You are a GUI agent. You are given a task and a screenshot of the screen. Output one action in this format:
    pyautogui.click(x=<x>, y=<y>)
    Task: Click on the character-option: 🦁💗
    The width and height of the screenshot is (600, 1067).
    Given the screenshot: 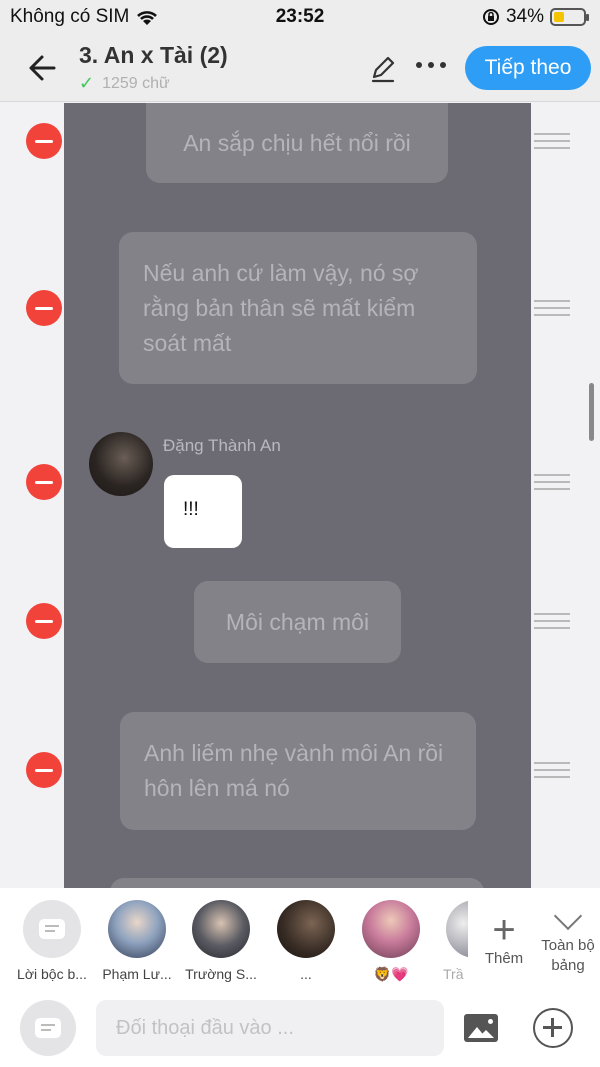 What is the action you would take?
    pyautogui.click(x=391, y=941)
    